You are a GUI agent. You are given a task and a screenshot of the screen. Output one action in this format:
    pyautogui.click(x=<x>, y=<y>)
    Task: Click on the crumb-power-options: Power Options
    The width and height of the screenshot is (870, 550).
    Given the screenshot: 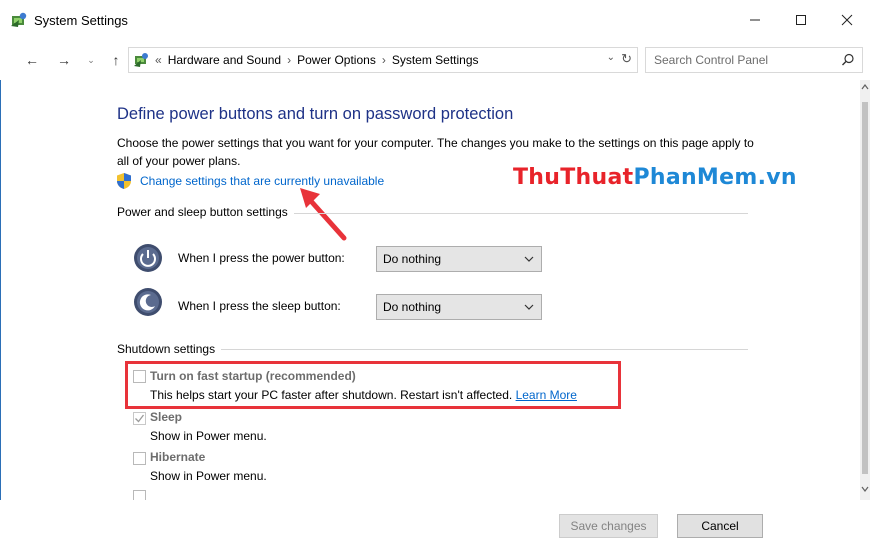 What is the action you would take?
    pyautogui.click(x=336, y=60)
    